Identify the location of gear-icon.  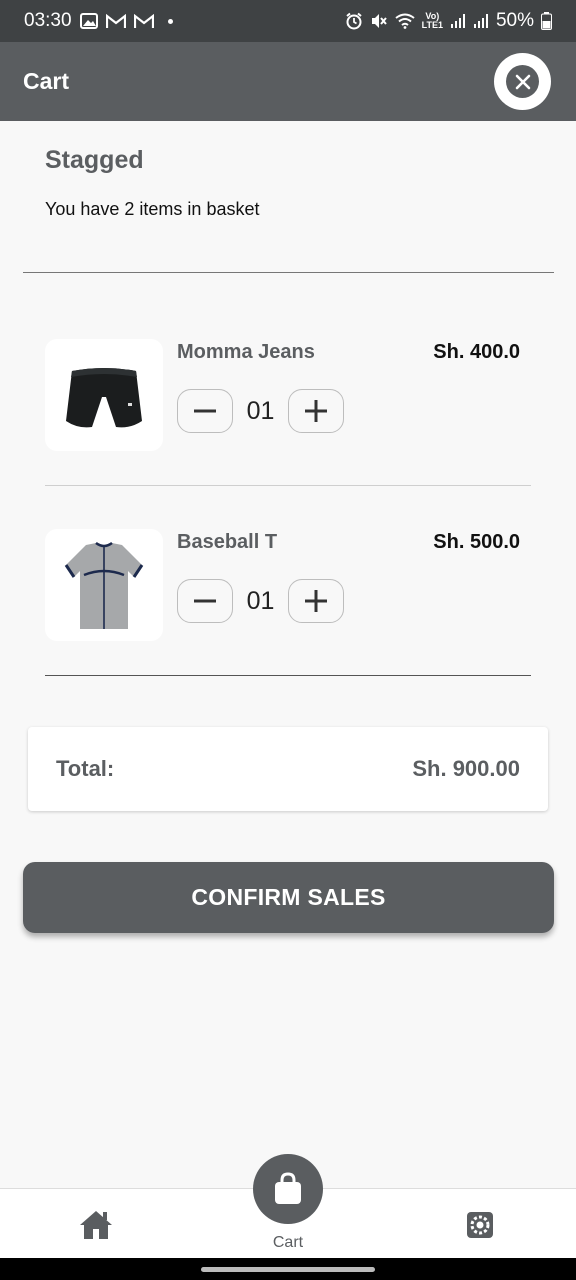
(480, 1225).